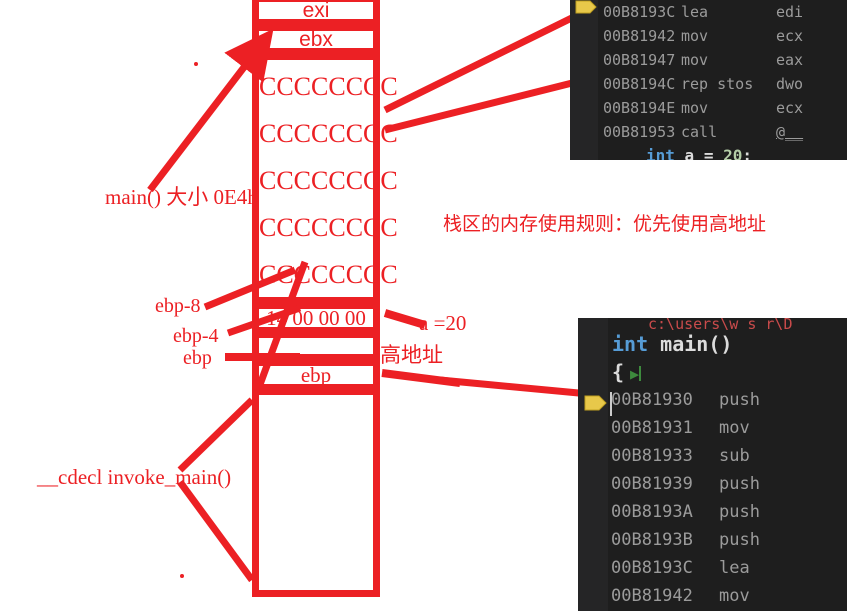  Describe the element at coordinates (520, 387) in the screenshot. I see `arrow-to-main-entry` at that location.